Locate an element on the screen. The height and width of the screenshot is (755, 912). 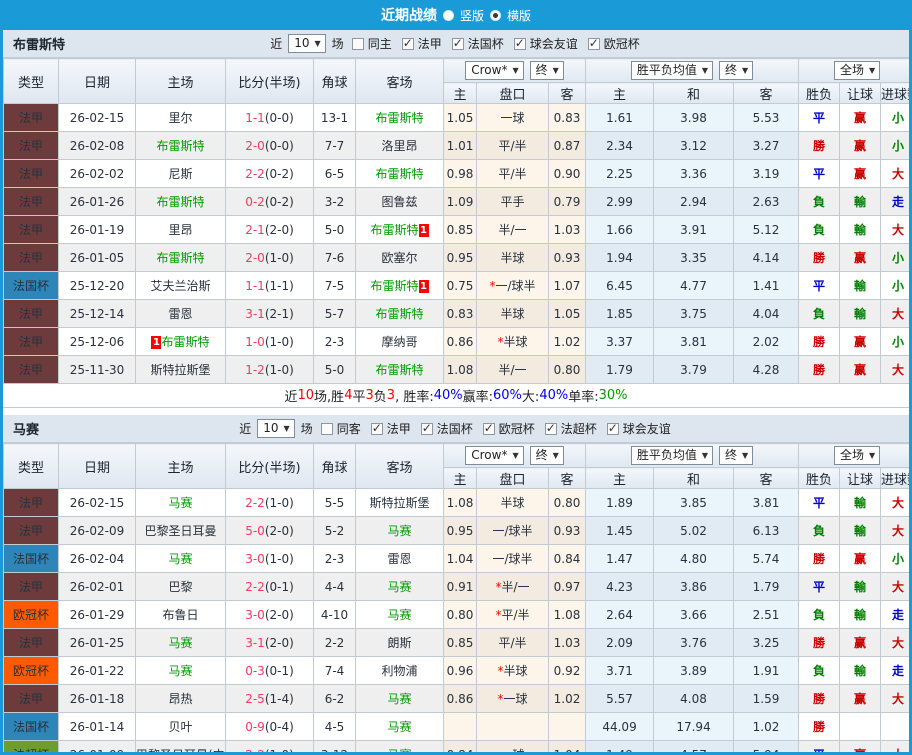
match-date-cell: 26-02-04 is located at coordinates (97, 558).